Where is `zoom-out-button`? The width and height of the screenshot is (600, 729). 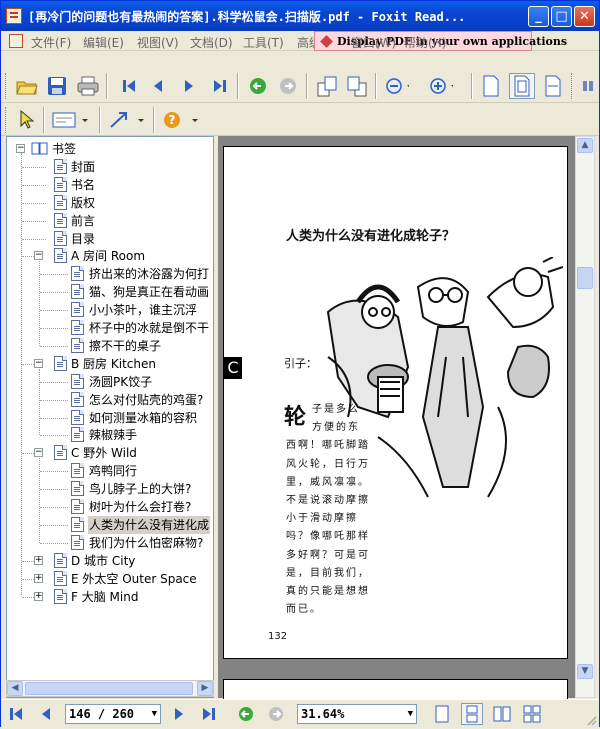 zoom-out-button is located at coordinates (397, 86).